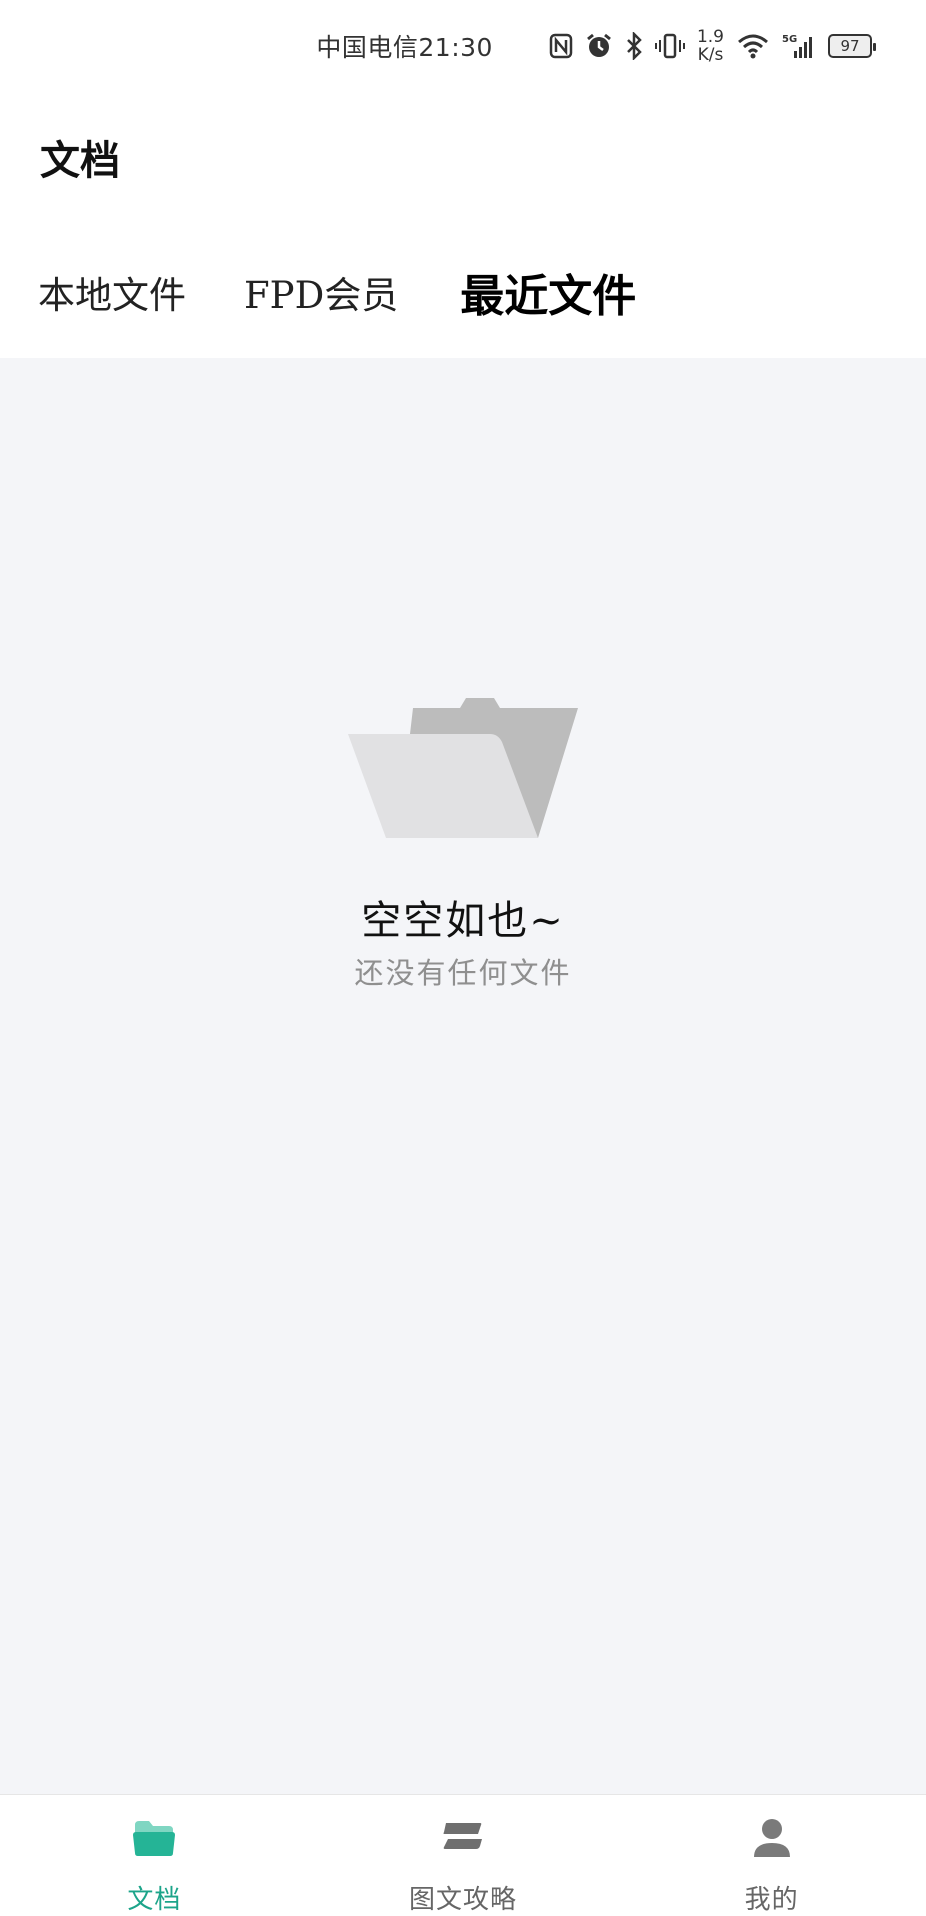 This screenshot has height=1916, width=926. I want to click on nav-label-documents: 文档, so click(154, 1900).